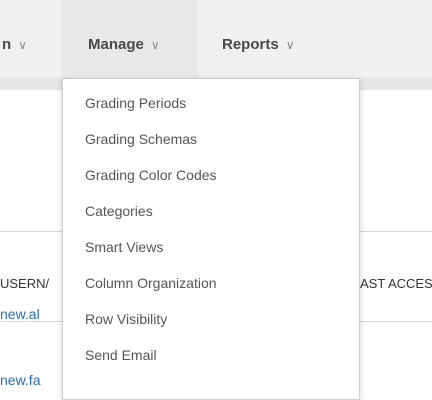 The height and width of the screenshot is (400, 432). Describe the element at coordinates (7, 44) in the screenshot. I see `tab-partial-left-label: n` at that location.